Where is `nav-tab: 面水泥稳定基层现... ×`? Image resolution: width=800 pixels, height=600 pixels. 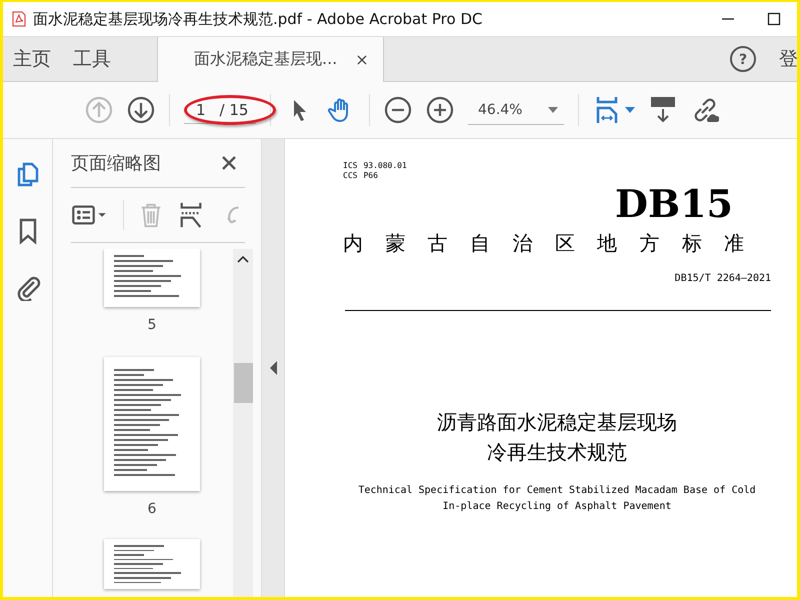 nav-tab: 面水泥稳定基层现... × is located at coordinates (270, 59).